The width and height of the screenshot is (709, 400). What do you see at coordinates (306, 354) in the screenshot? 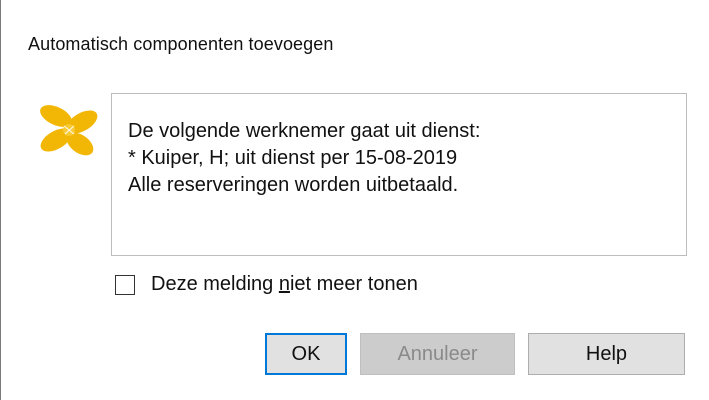
I see `ok-button: OK` at bounding box center [306, 354].